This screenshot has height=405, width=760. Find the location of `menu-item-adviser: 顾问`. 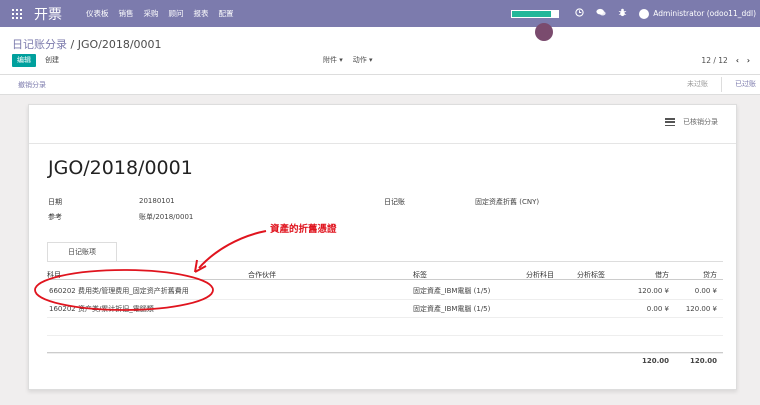

menu-item-adviser: 顾问 is located at coordinates (176, 13).